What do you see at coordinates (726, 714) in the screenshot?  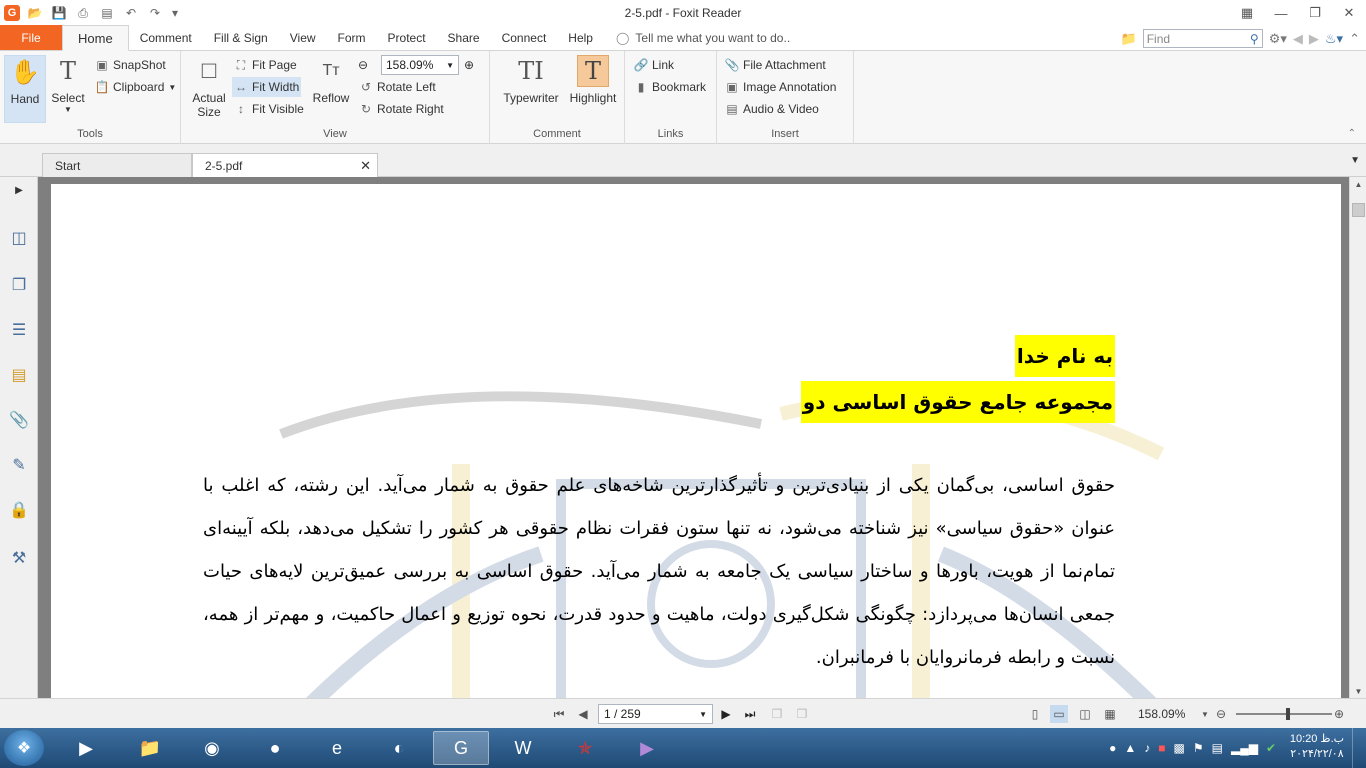 I see `next-page-icon: ▶` at bounding box center [726, 714].